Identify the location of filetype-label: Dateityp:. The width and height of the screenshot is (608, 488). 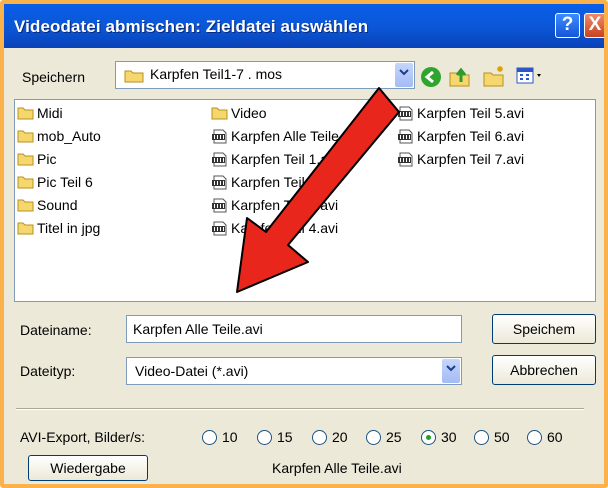
(48, 371).